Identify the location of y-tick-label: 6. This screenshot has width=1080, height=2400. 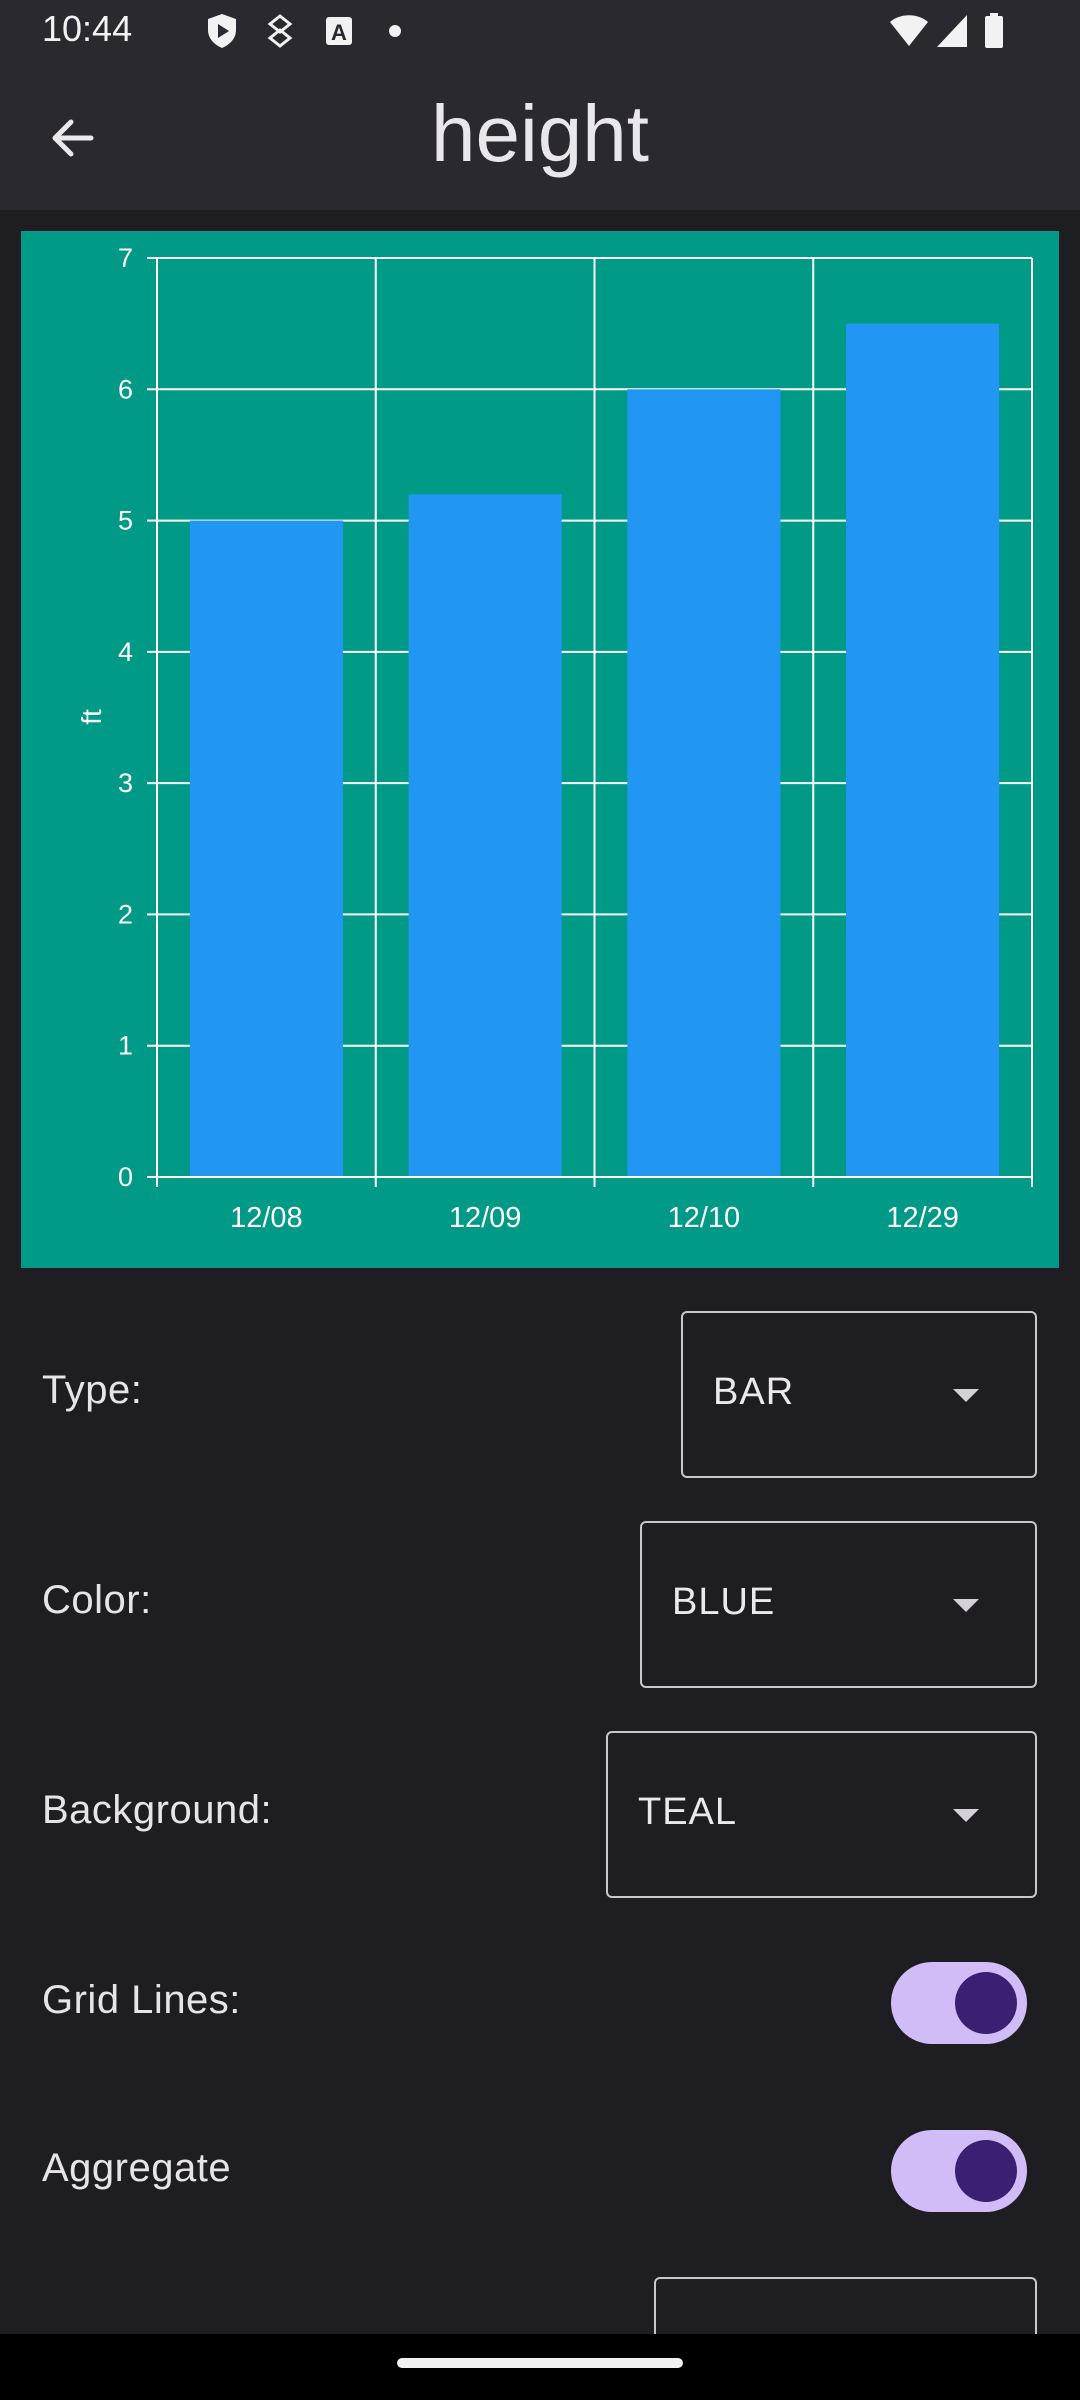
(125, 389).